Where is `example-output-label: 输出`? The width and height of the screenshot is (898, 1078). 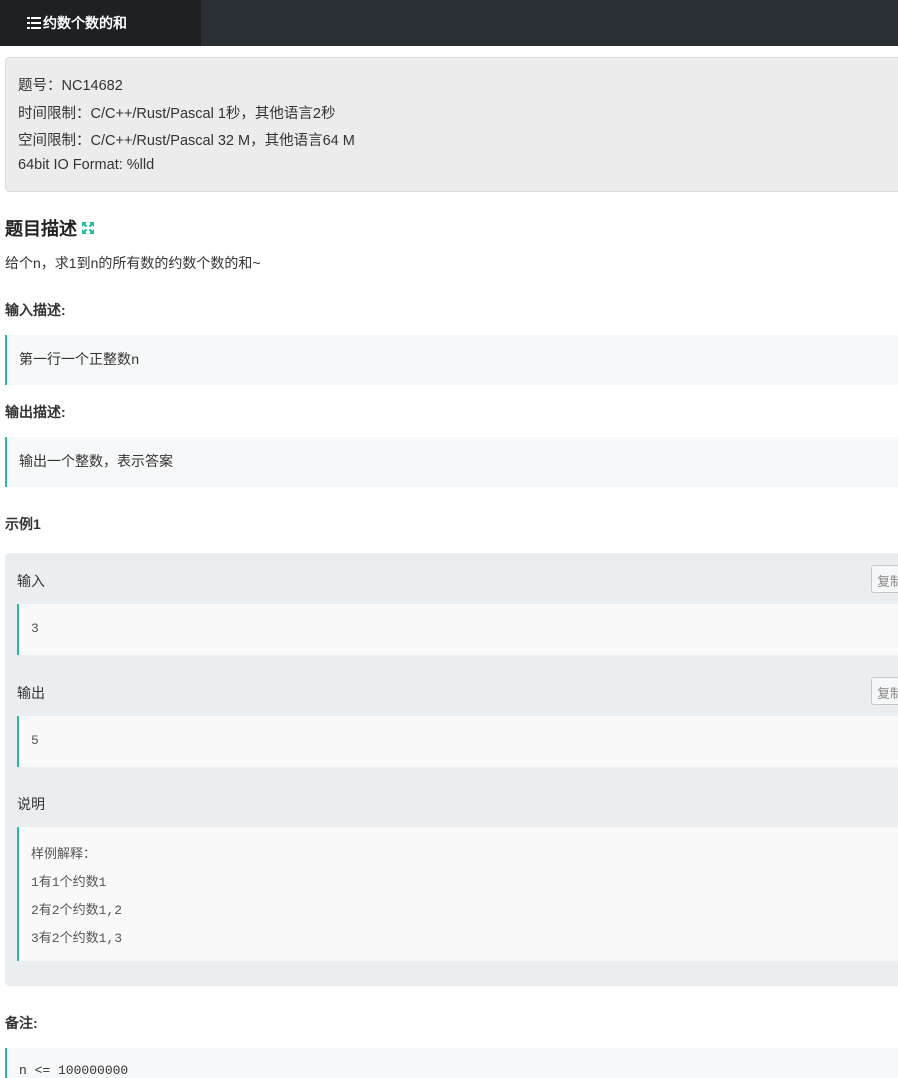
example-output-label: 输出 is located at coordinates (31, 693).